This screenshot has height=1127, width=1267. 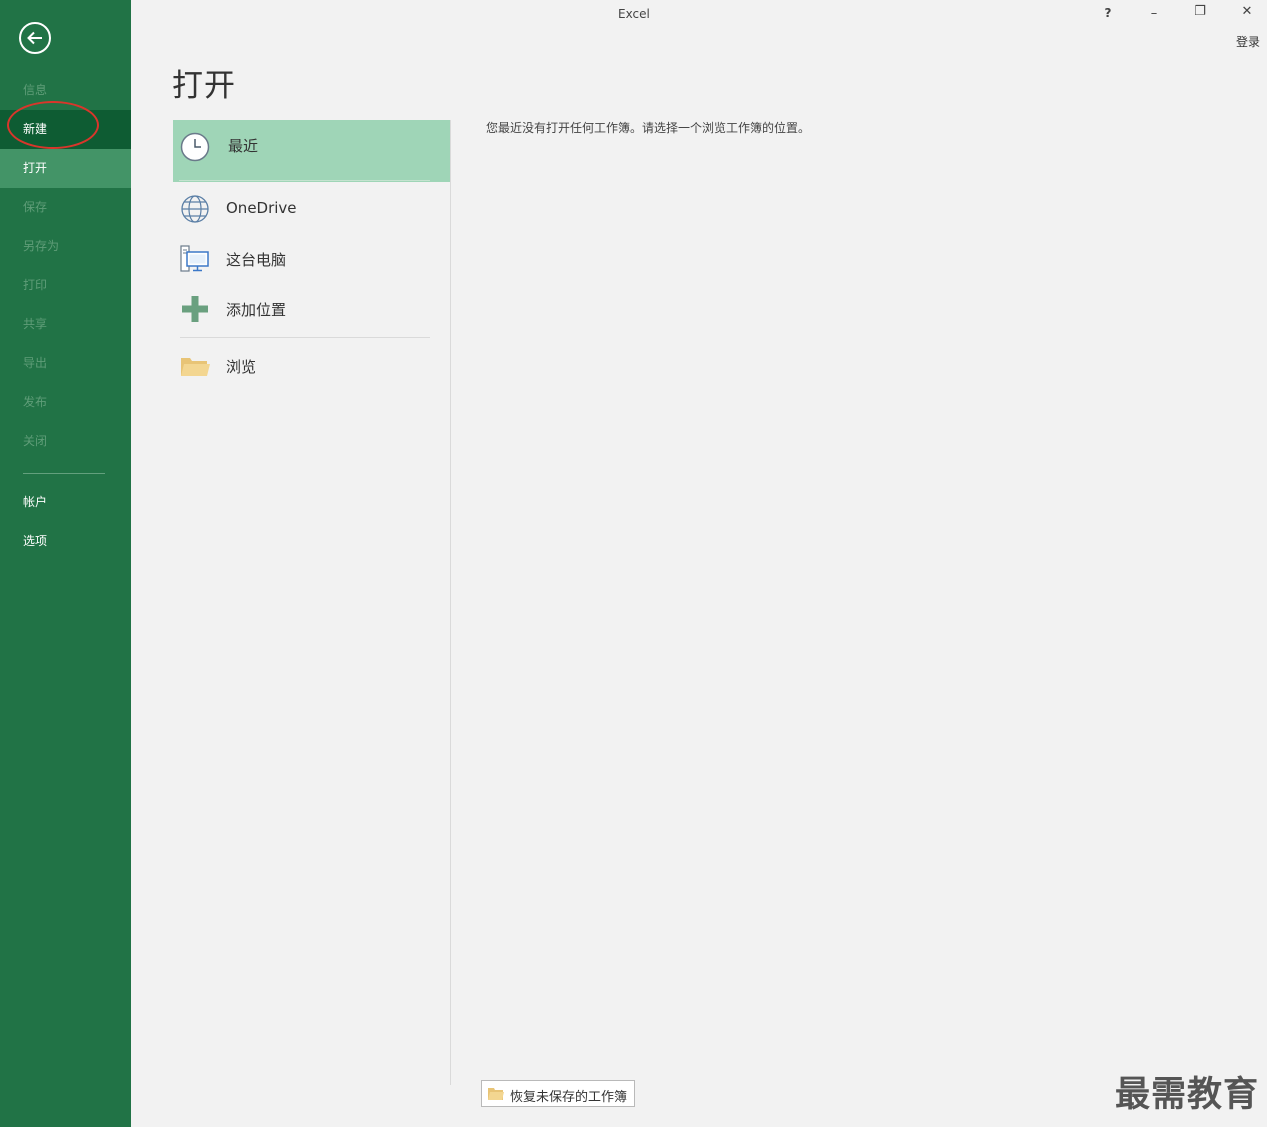 What do you see at coordinates (65, 541) in the screenshot?
I see `nav-options: 选项` at bounding box center [65, 541].